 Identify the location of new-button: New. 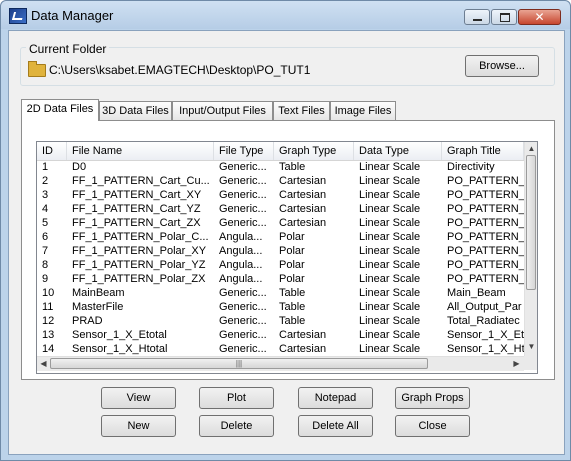
(138, 426).